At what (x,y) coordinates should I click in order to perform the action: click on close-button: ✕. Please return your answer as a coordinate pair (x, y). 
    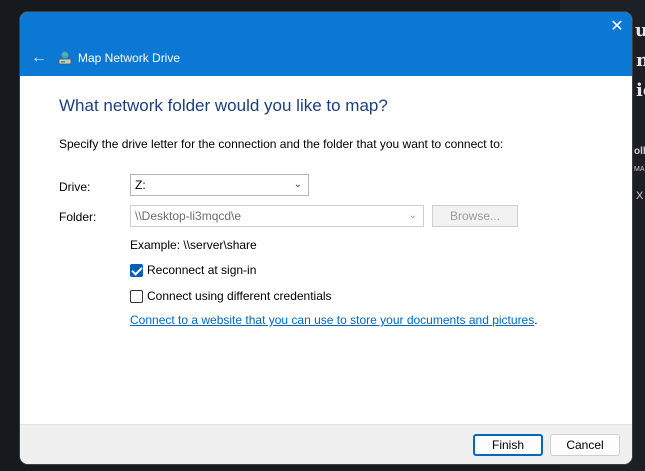
    Looking at the image, I should click on (617, 27).